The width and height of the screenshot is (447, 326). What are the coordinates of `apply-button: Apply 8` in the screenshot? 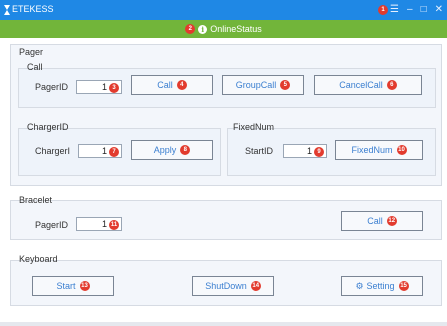 It's located at (172, 150).